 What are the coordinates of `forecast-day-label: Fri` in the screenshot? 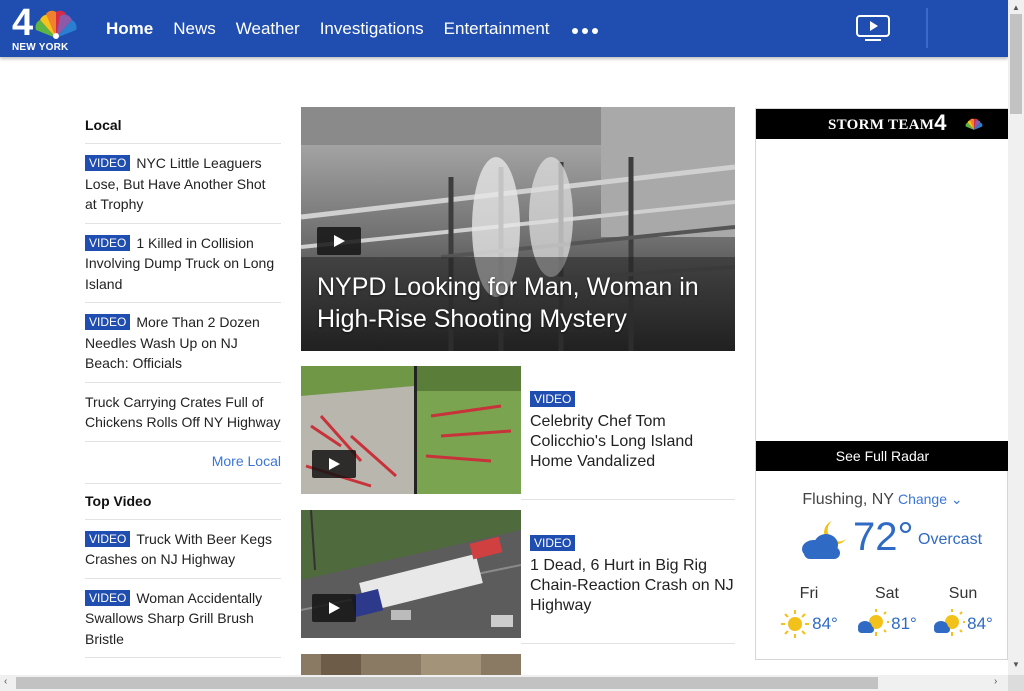 It's located at (809, 593).